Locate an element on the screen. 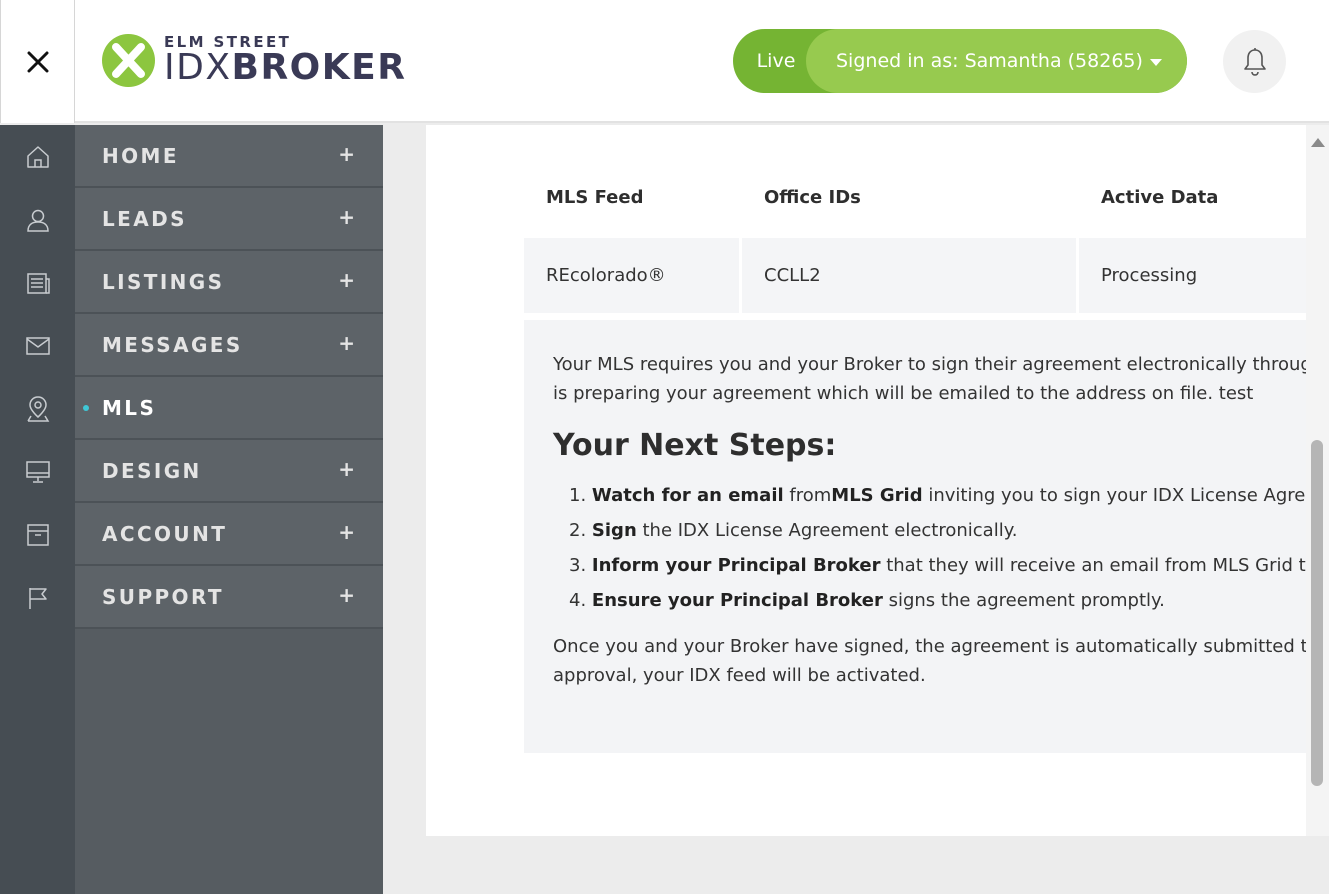 This screenshot has height=894, width=1329. archive-icon is located at coordinates (37, 534).